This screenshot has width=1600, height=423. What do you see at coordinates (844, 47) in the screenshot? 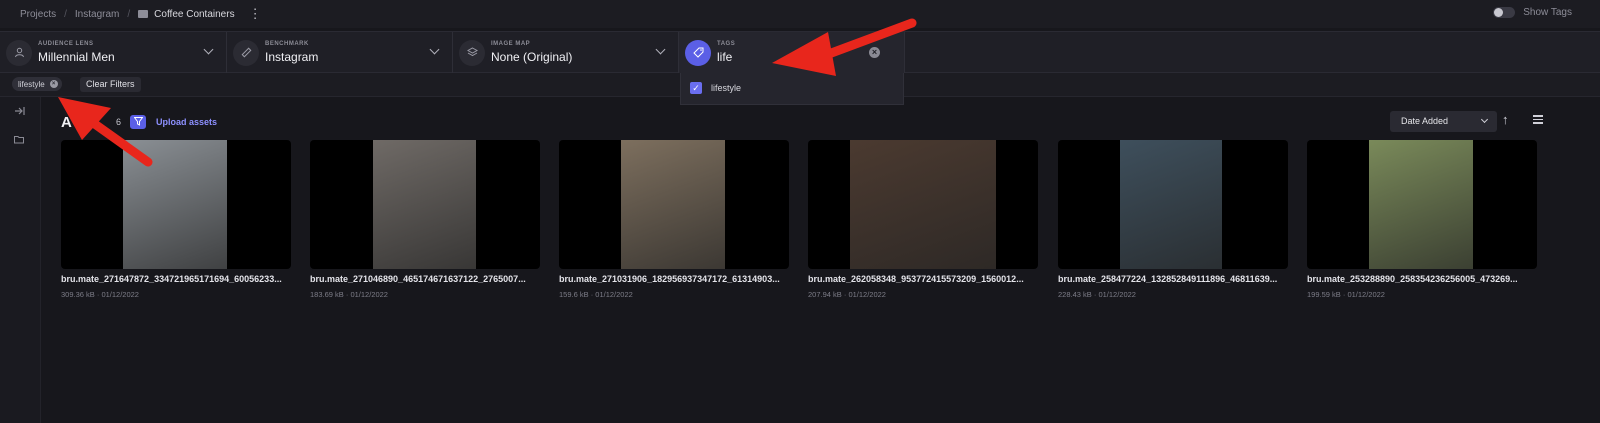
I see `arrow-to-tags-input` at bounding box center [844, 47].